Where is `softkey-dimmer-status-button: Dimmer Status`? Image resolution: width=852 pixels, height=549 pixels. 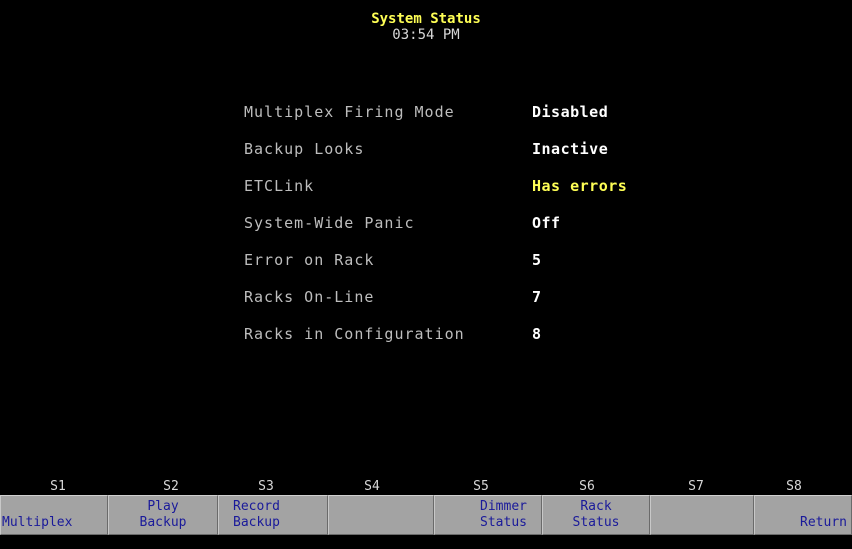 softkey-dimmer-status-button: Dimmer Status is located at coordinates (488, 515).